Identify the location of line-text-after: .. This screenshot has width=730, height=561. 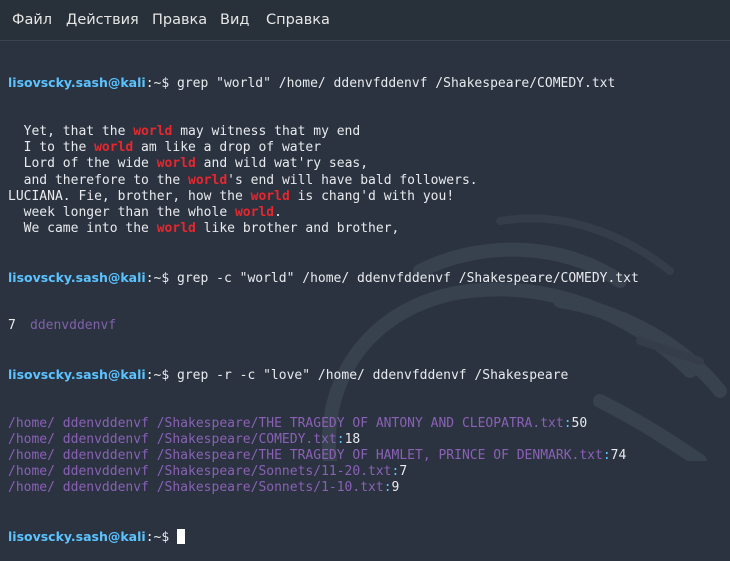
(278, 212).